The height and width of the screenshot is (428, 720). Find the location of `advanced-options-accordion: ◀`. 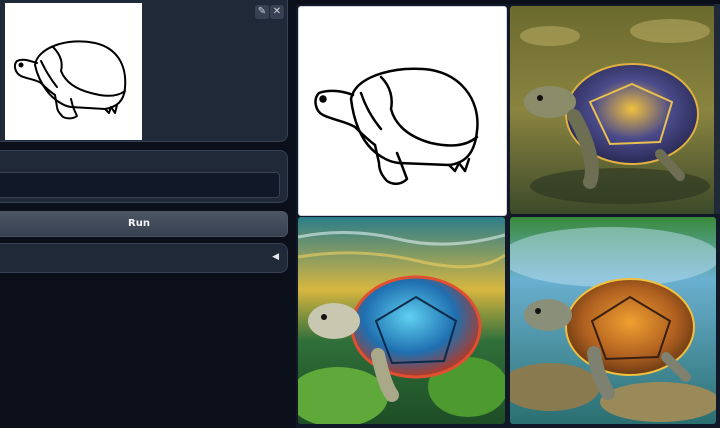

advanced-options-accordion: ◀ is located at coordinates (144, 258).